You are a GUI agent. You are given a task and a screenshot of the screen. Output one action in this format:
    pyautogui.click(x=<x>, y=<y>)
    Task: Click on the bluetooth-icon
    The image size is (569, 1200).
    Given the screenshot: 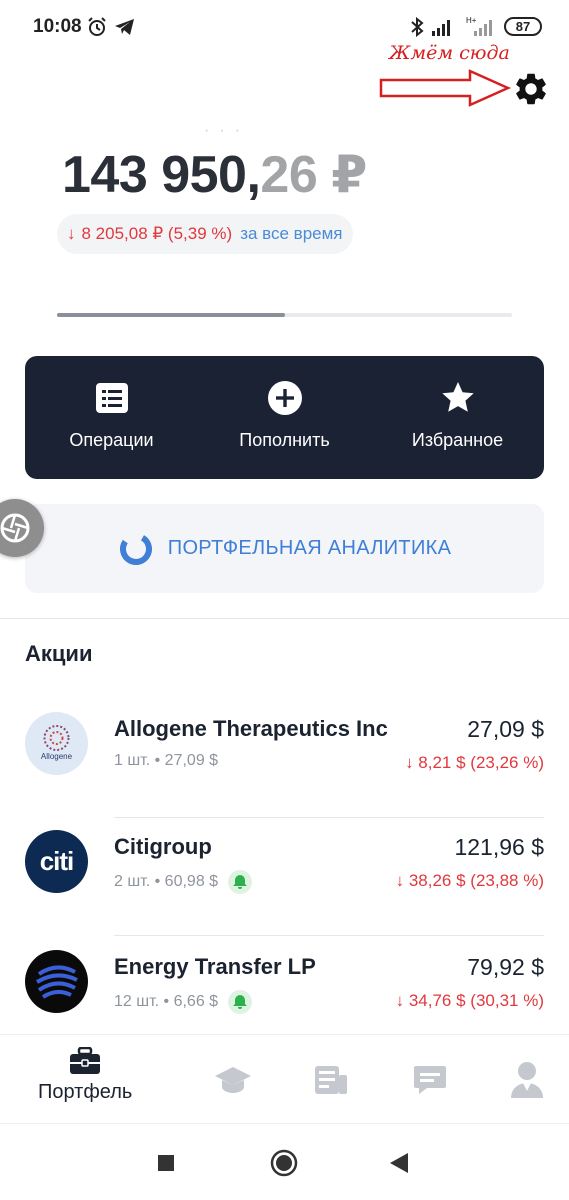 What is the action you would take?
    pyautogui.click(x=417, y=27)
    